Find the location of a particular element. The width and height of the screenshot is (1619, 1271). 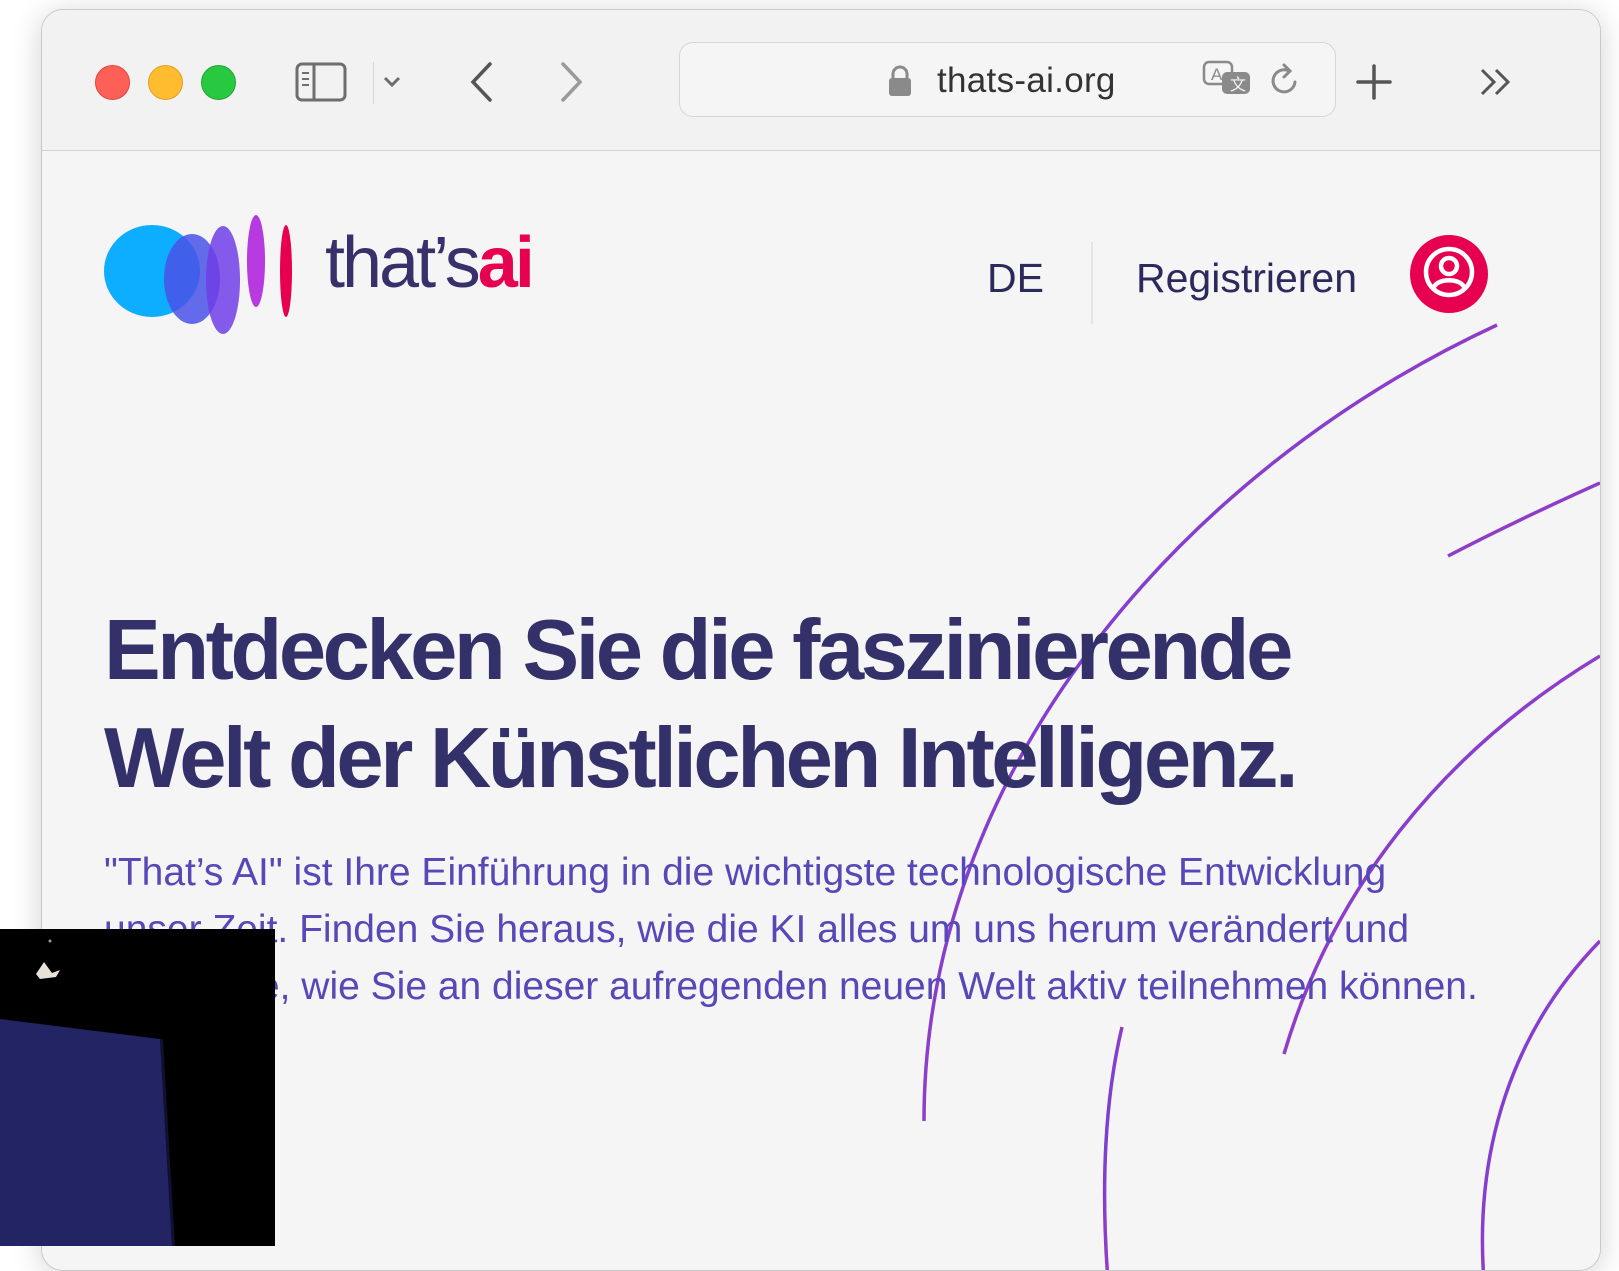

sidebar-icon is located at coordinates (321, 82).